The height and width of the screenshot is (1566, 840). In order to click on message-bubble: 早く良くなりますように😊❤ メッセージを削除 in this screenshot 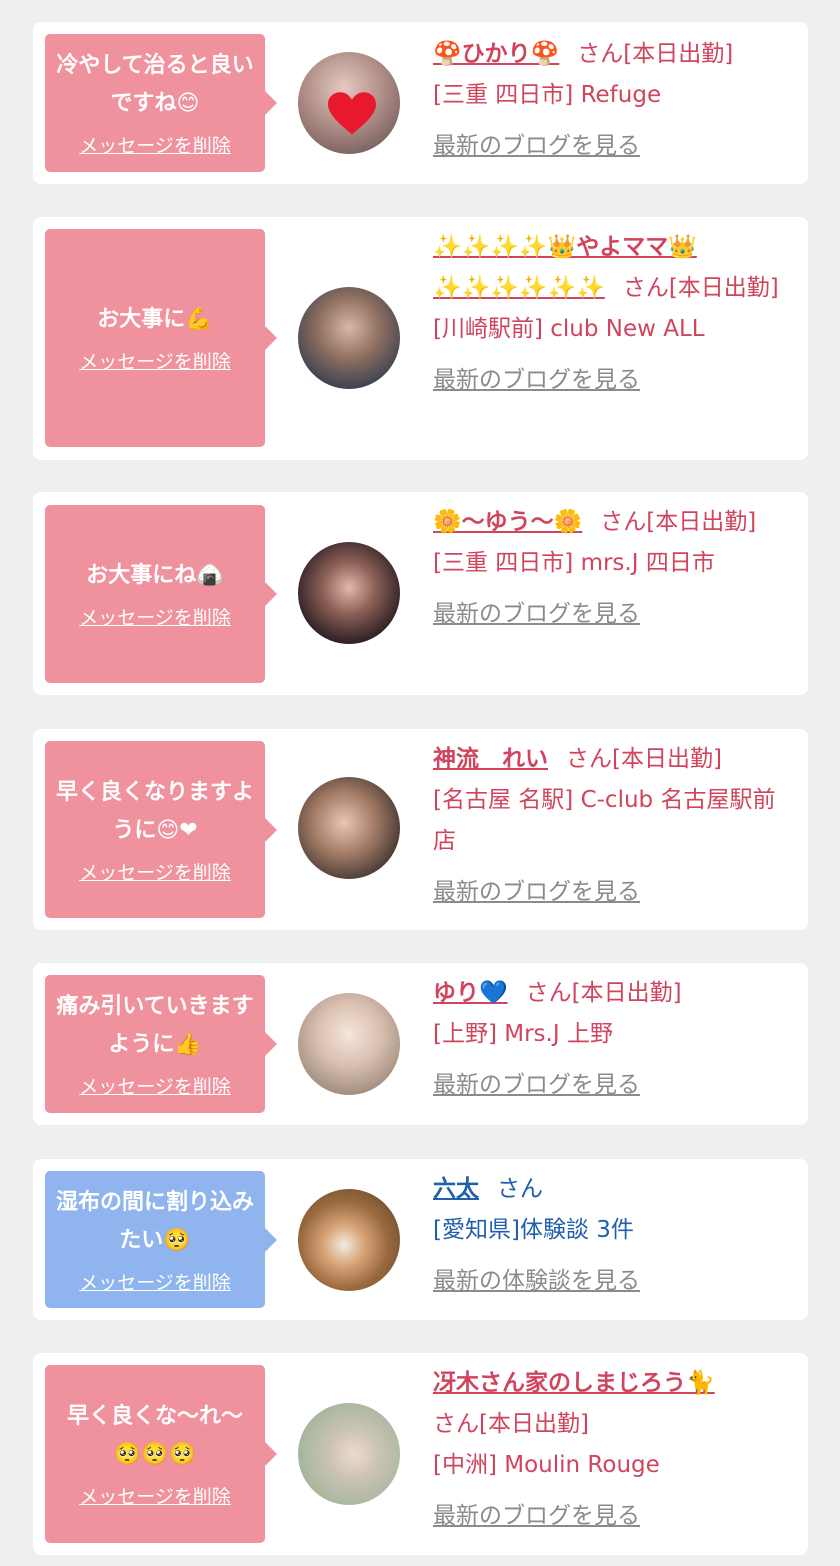, I will do `click(161, 829)`.